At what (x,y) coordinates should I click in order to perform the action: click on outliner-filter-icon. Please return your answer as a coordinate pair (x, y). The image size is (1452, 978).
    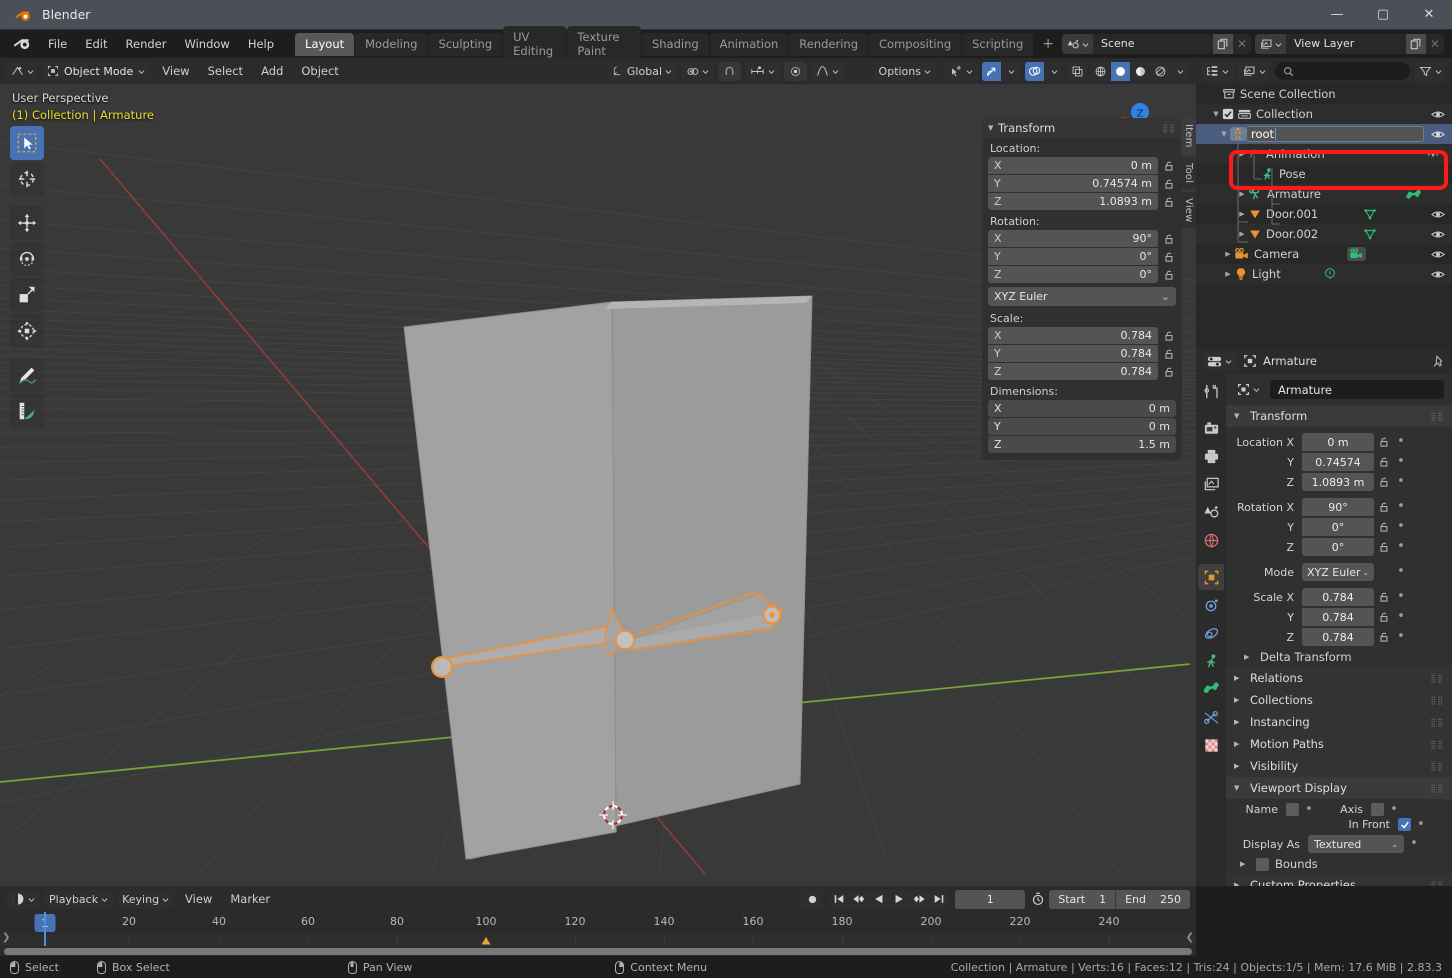
    Looking at the image, I should click on (1430, 71).